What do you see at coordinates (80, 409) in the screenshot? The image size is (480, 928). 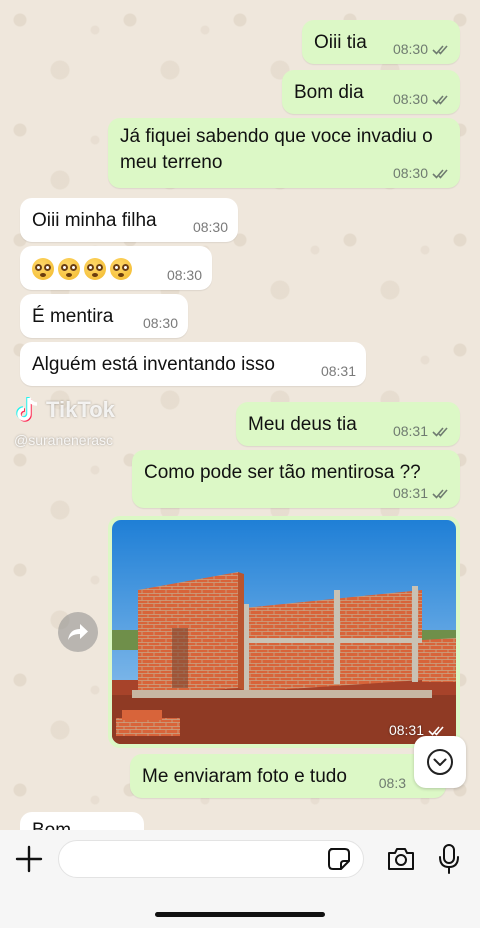 I see `tiktok-brand: TikTok` at bounding box center [80, 409].